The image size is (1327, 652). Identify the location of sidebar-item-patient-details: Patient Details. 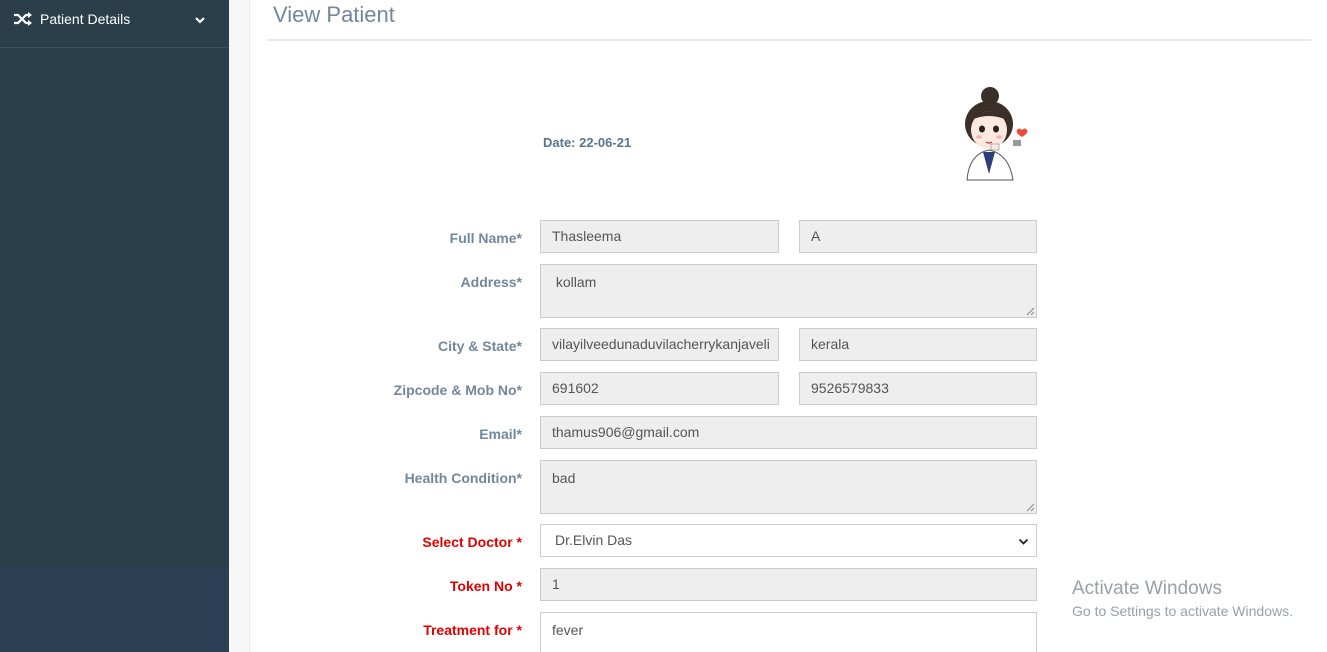
(114, 24).